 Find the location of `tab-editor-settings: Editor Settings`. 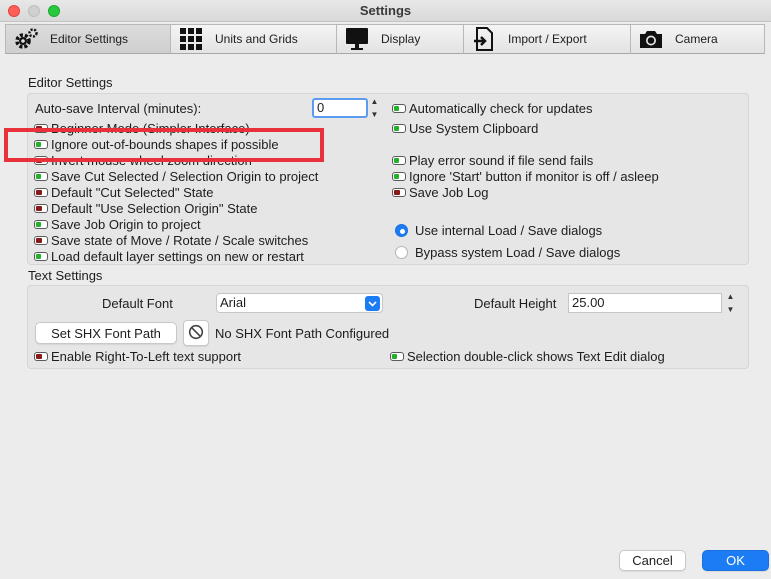

tab-editor-settings: Editor Settings is located at coordinates (88, 39).